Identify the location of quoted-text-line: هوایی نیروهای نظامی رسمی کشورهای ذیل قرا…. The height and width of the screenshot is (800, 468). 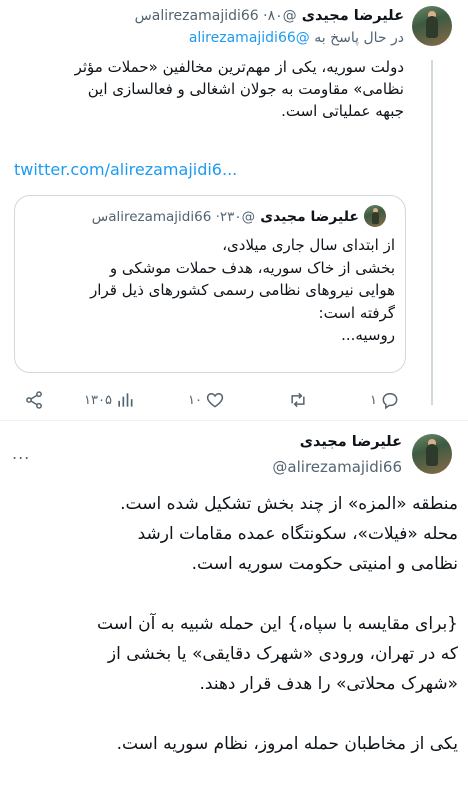
(242, 290).